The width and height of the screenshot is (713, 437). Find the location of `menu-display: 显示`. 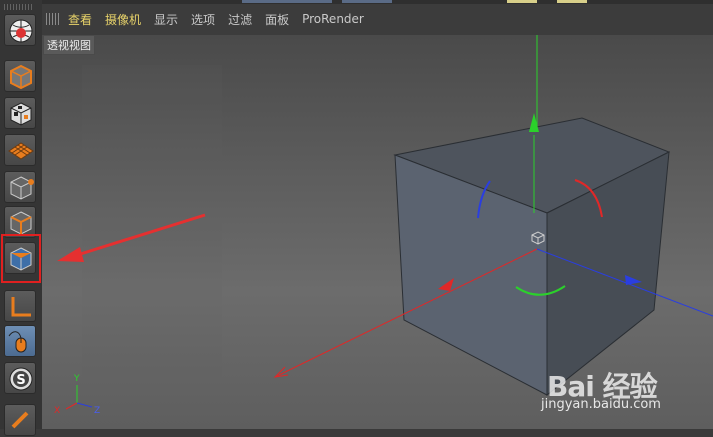

menu-display: 显示 is located at coordinates (166, 19).